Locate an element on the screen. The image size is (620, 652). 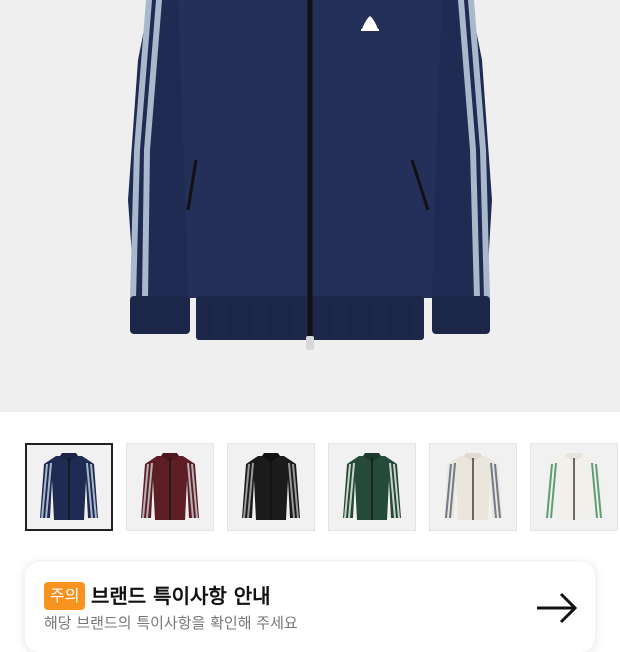
color-thumbnail-cream-gray is located at coordinates (473, 487).